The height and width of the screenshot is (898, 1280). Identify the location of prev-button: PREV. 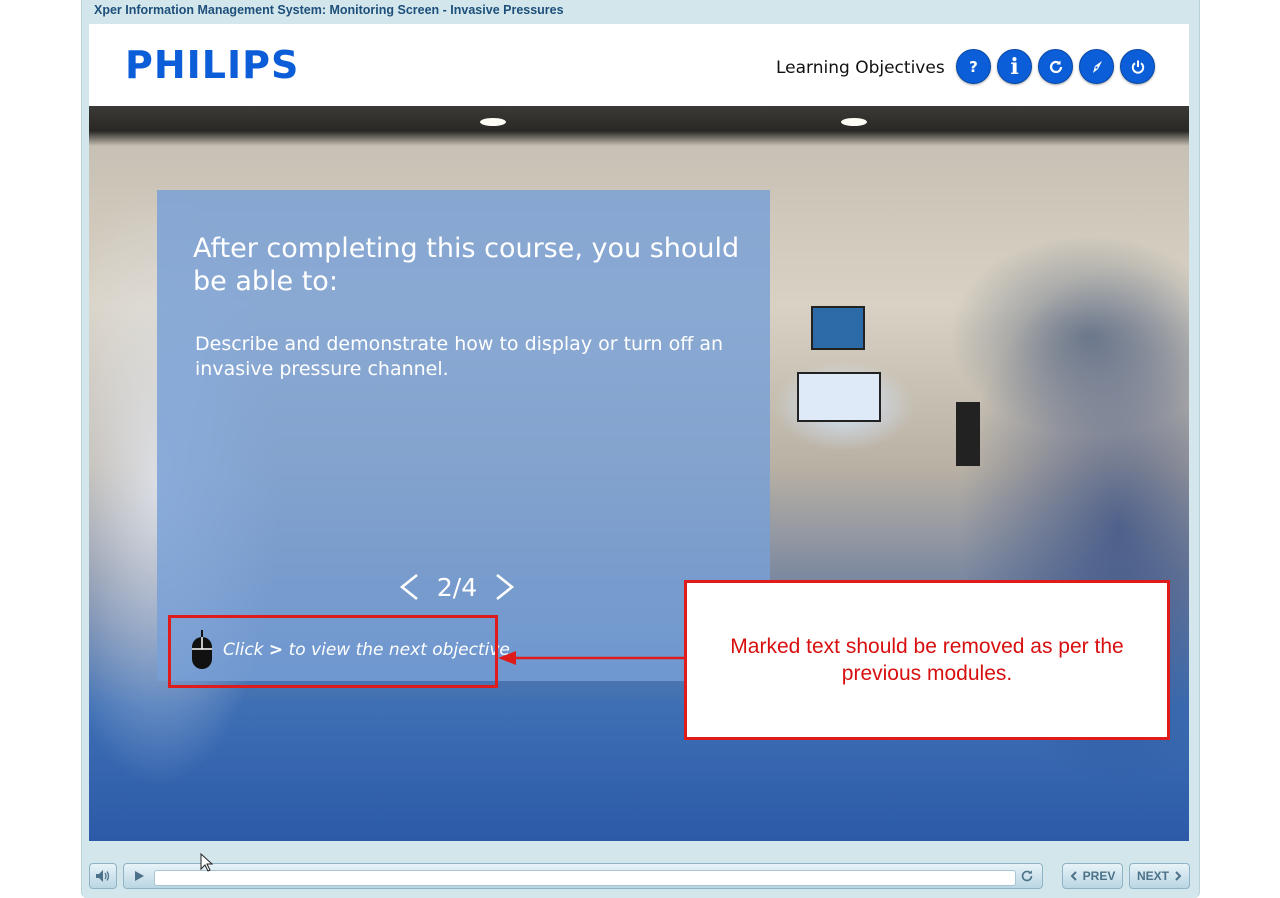
(1092, 876).